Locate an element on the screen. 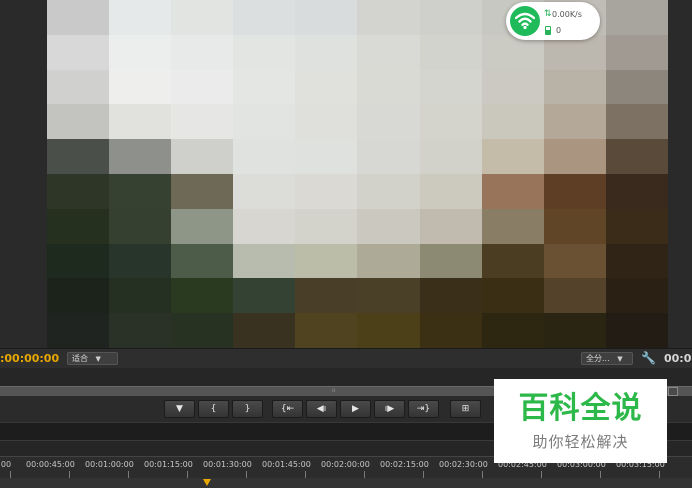  wifi-badge is located at coordinates (525, 21).